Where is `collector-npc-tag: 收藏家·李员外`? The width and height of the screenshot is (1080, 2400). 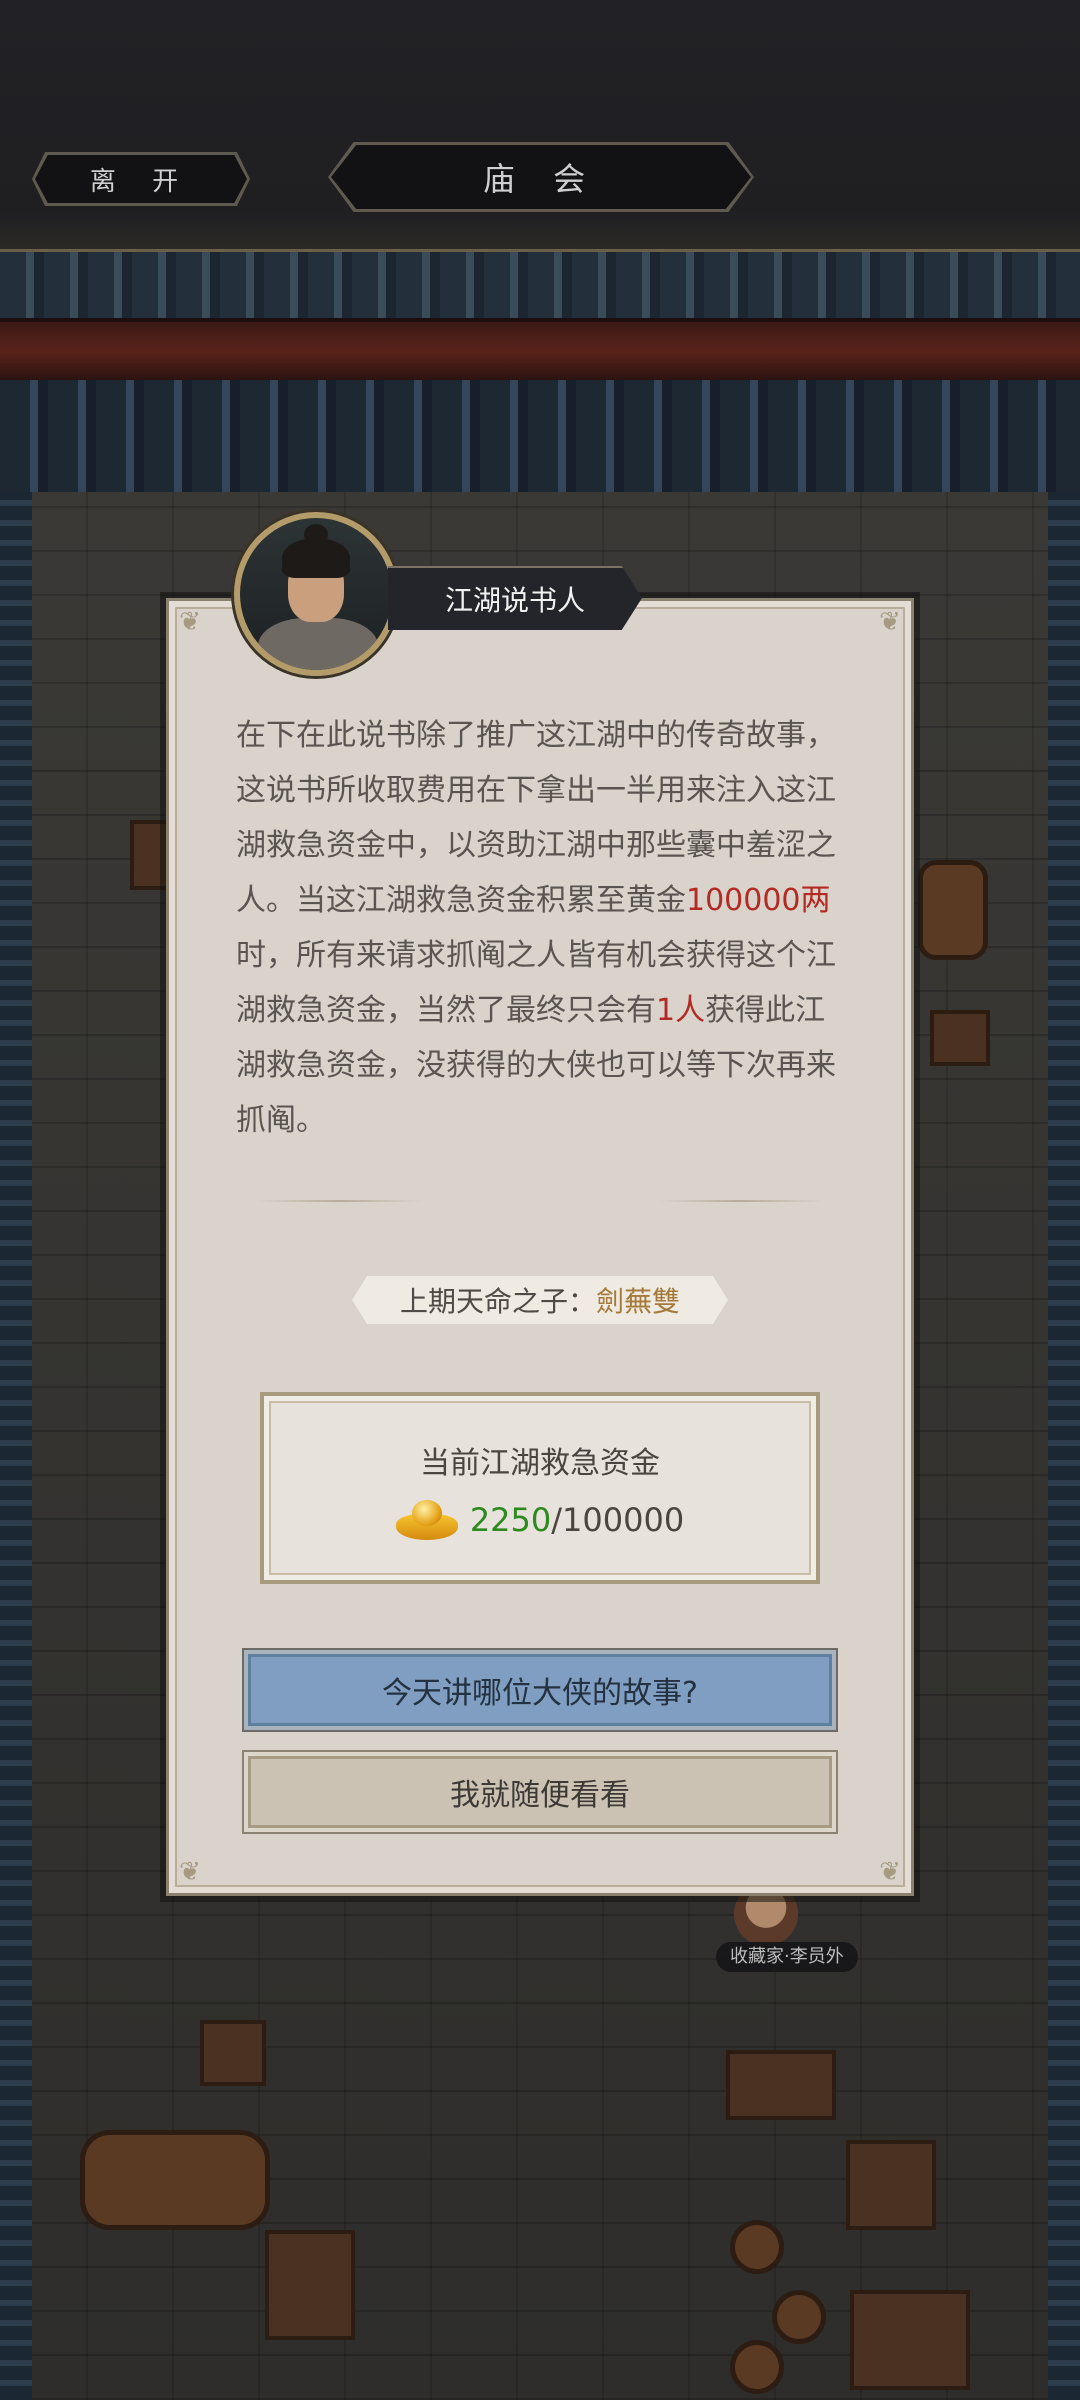
collector-npc-tag: 收藏家·李员外 is located at coordinates (787, 1957).